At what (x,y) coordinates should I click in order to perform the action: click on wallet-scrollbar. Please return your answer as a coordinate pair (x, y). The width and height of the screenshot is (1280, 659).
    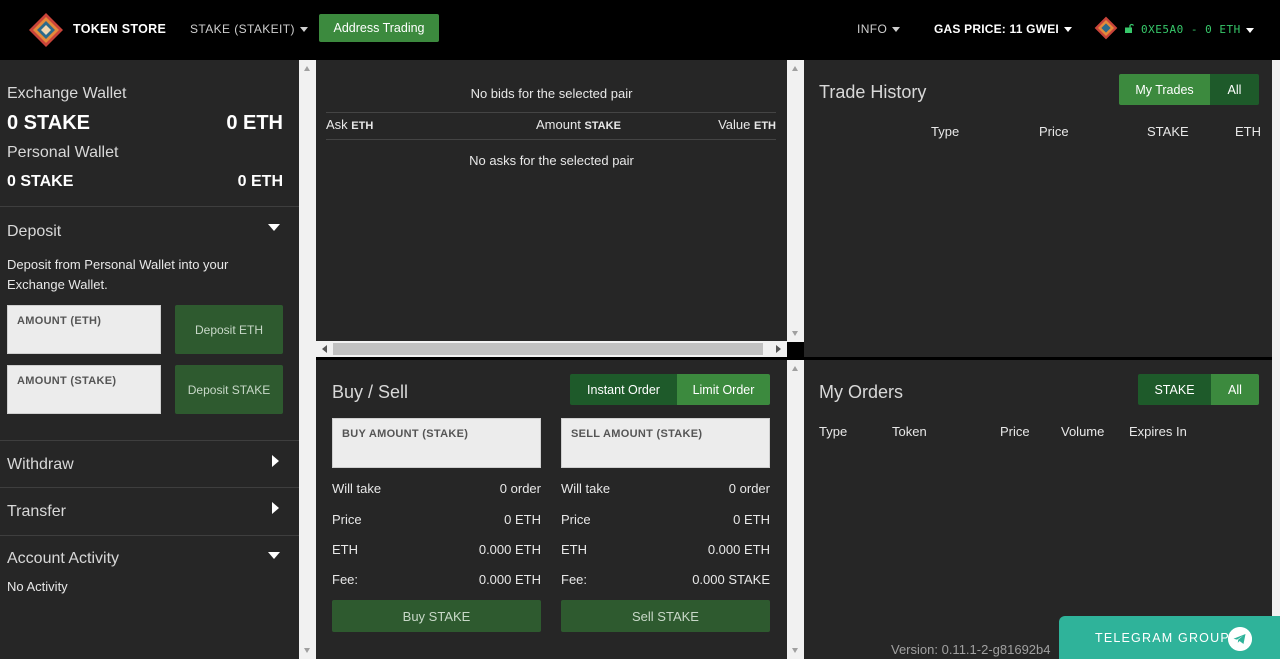
    Looking at the image, I should click on (307, 359).